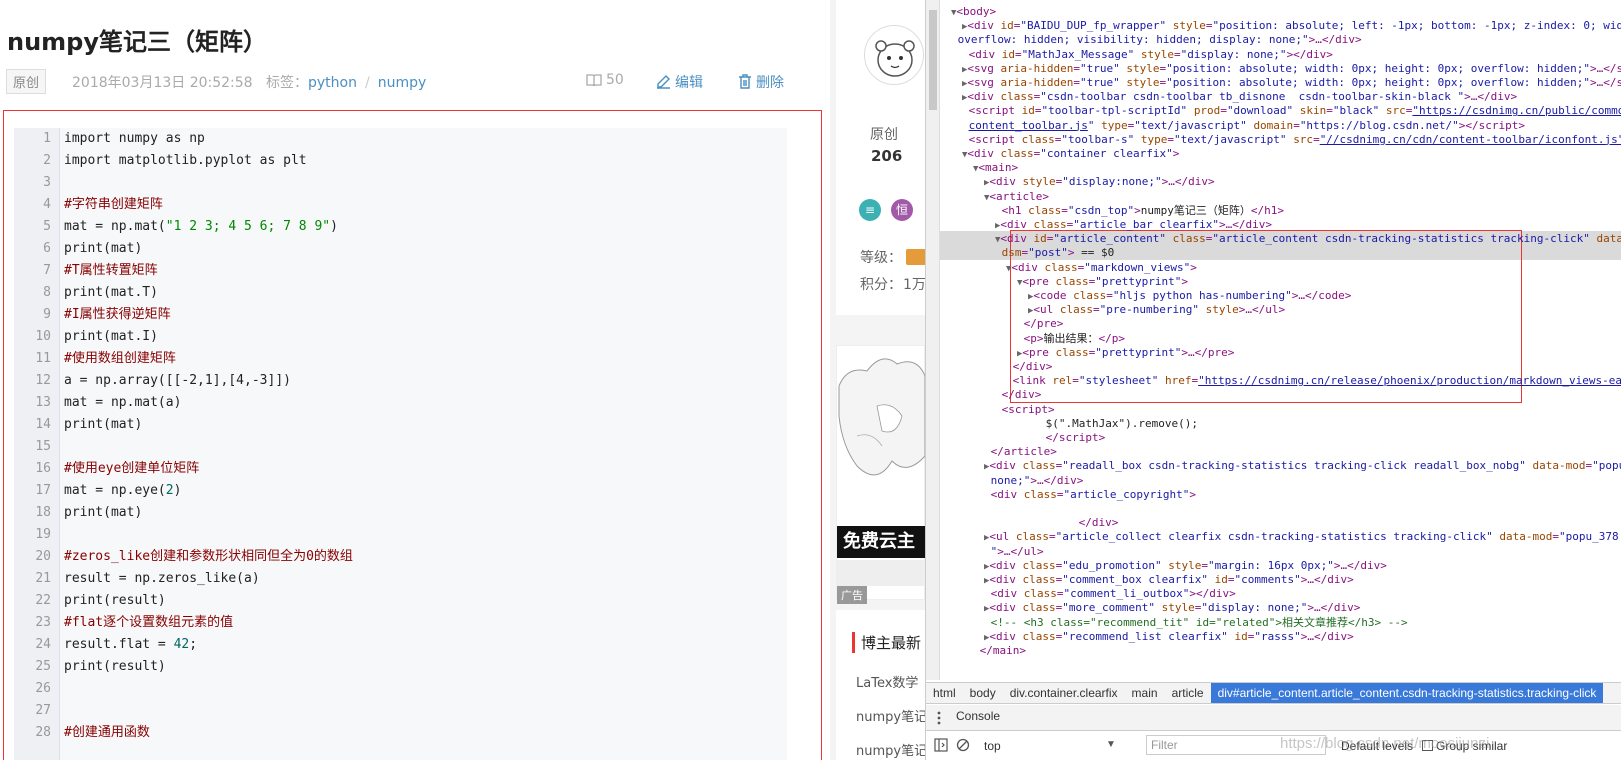  I want to click on map-image, so click(881, 417).